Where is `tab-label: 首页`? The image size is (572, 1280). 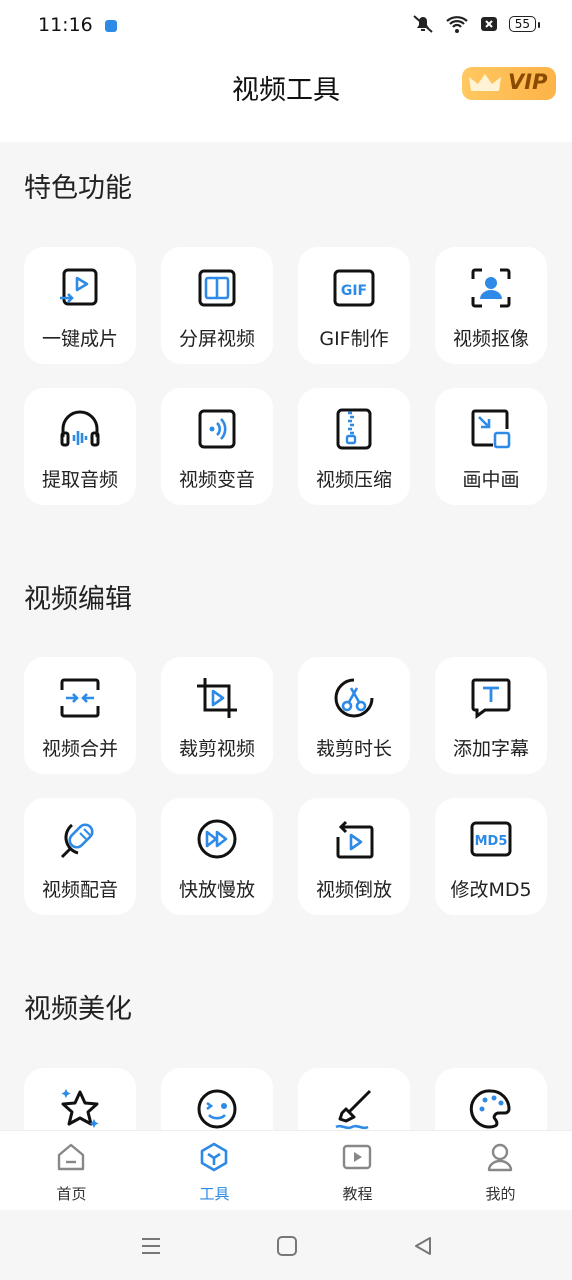 tab-label: 首页 is located at coordinates (71, 1194).